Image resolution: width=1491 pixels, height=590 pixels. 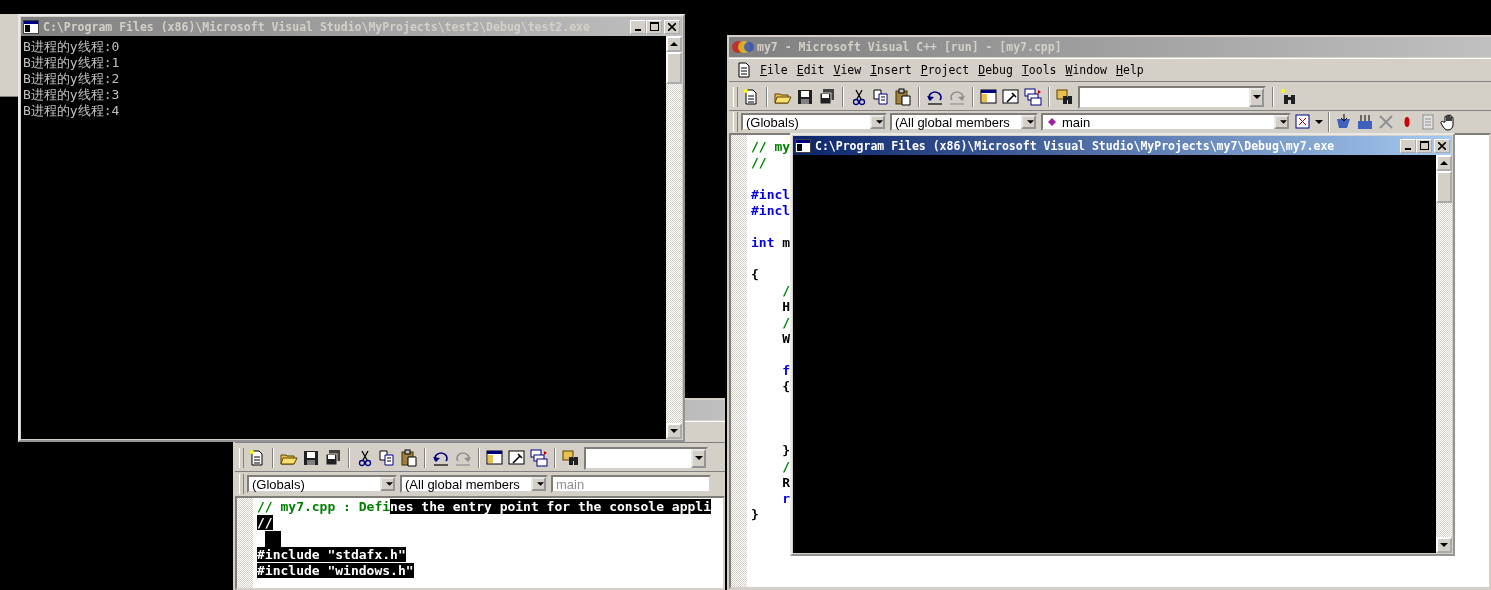 What do you see at coordinates (744, 70) in the screenshot?
I see `document-icon` at bounding box center [744, 70].